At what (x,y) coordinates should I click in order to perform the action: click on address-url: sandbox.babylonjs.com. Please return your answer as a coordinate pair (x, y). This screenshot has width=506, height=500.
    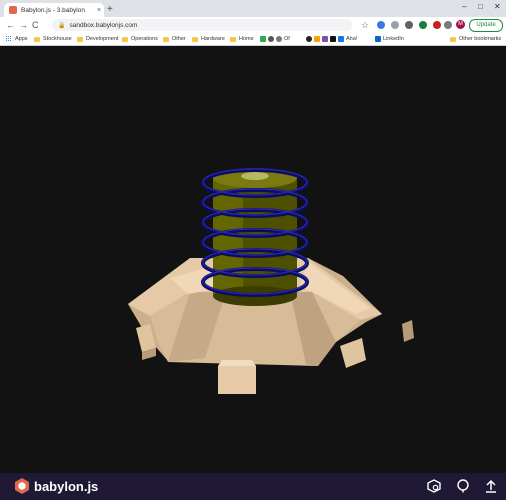
    Looking at the image, I should click on (103, 25).